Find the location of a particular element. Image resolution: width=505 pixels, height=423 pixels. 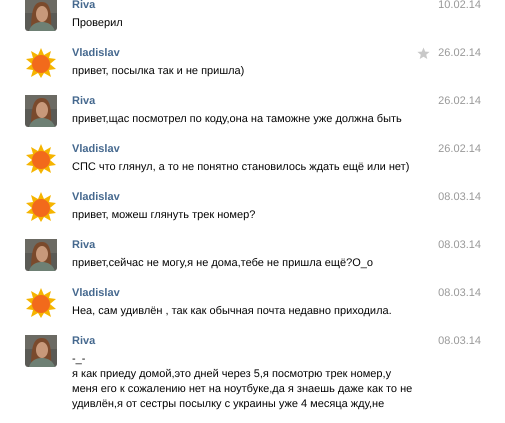

message-text: привет, посылка так и не пришла) is located at coordinates (159, 71).